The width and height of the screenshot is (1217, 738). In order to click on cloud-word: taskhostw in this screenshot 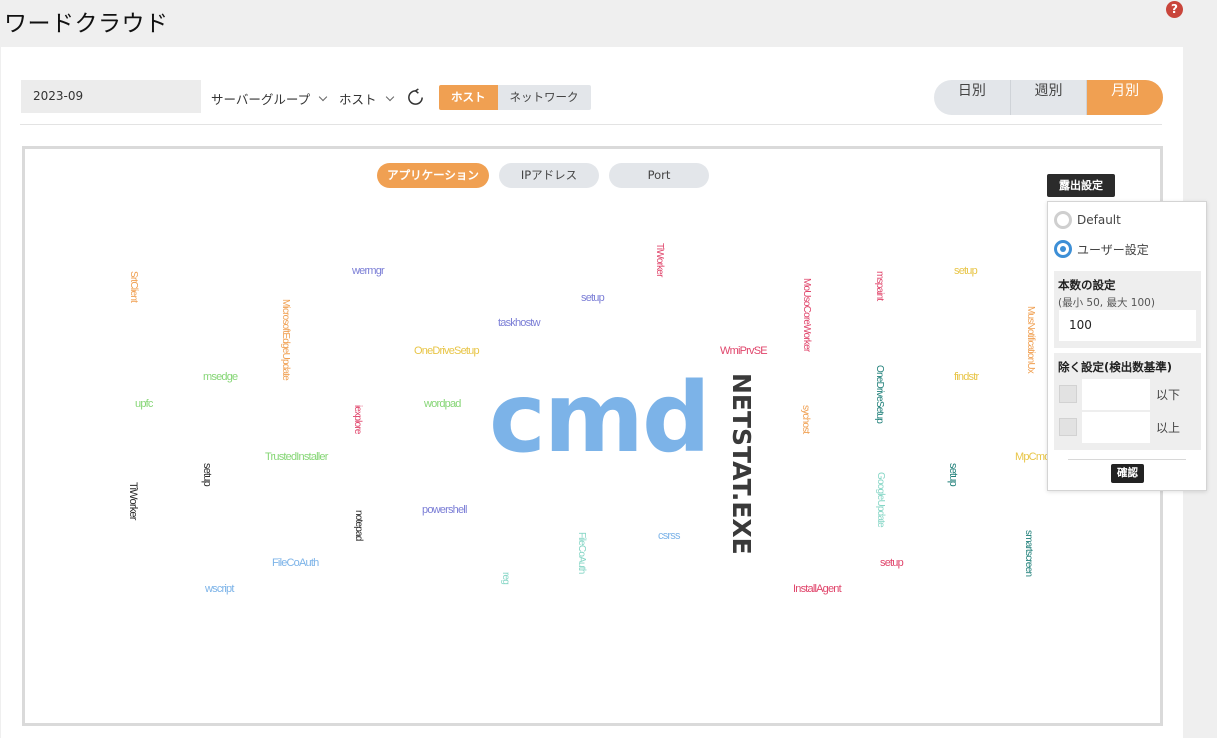, I will do `click(519, 323)`.